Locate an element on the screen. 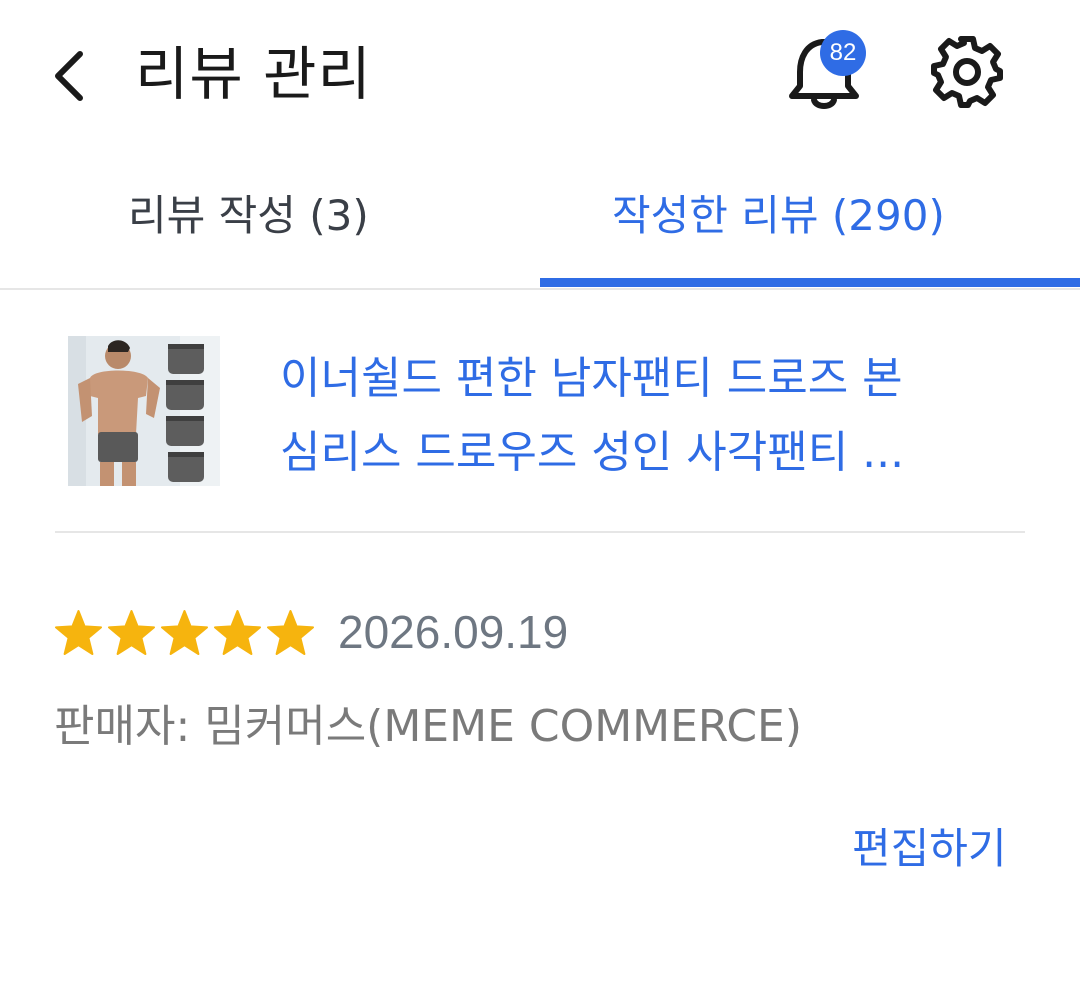 The width and height of the screenshot is (1080, 997). product-image is located at coordinates (144, 411).